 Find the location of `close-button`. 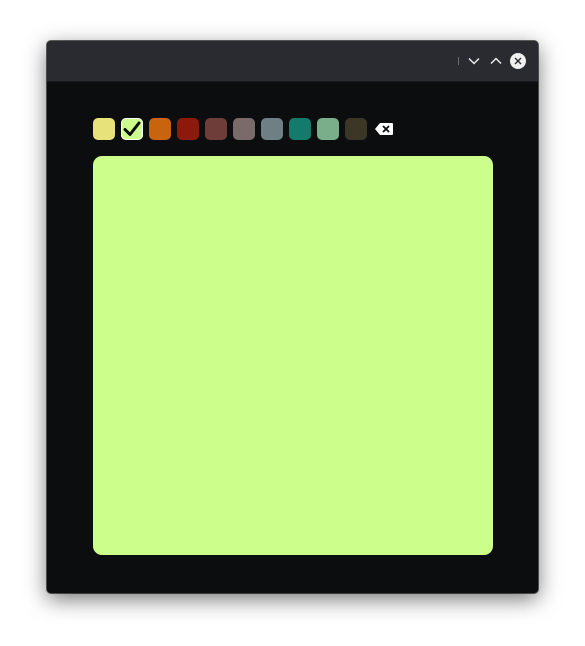

close-button is located at coordinates (518, 61).